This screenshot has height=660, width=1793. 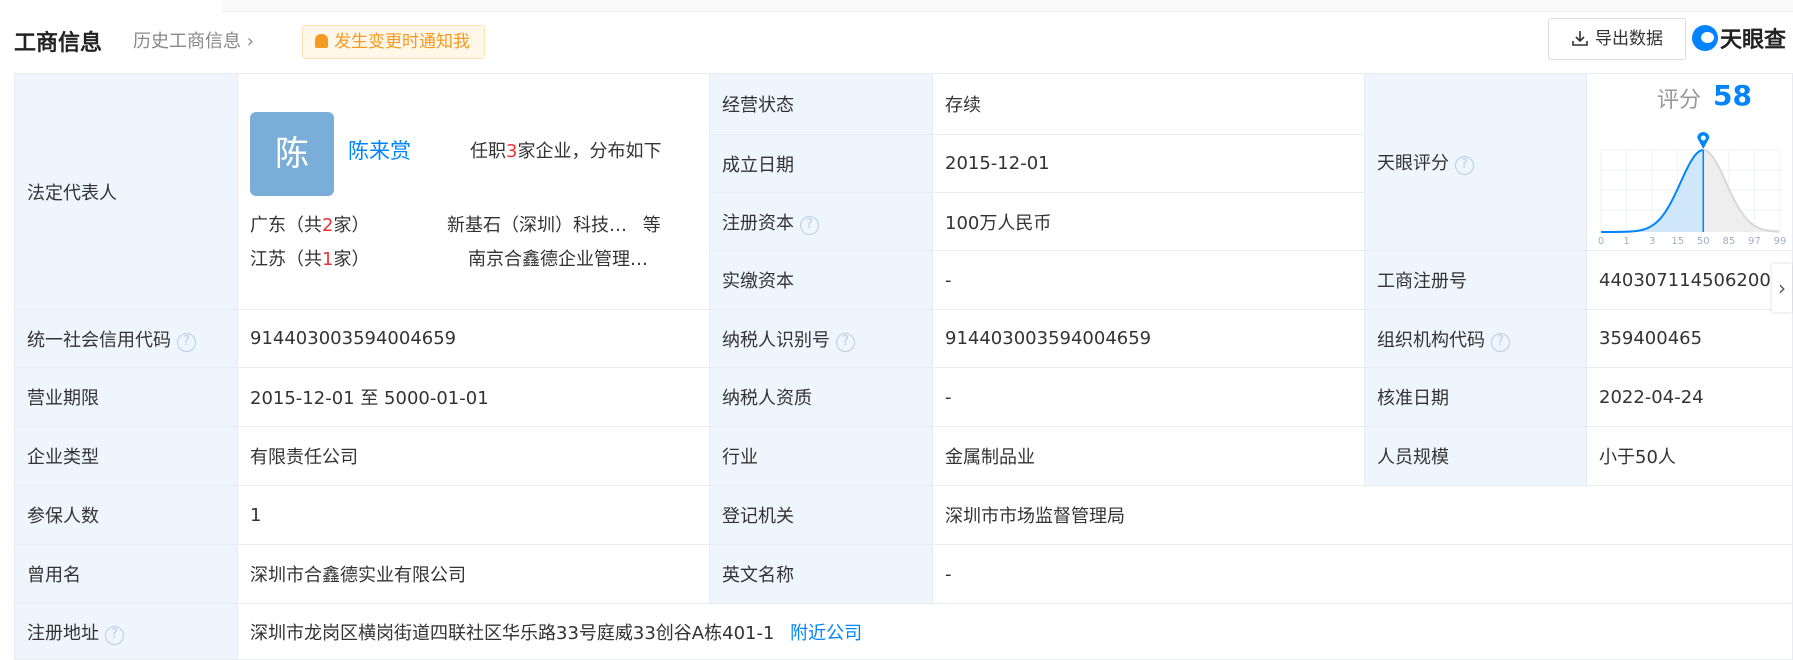 I want to click on reg-no-value: 440307114506200, so click(x=1689, y=280).